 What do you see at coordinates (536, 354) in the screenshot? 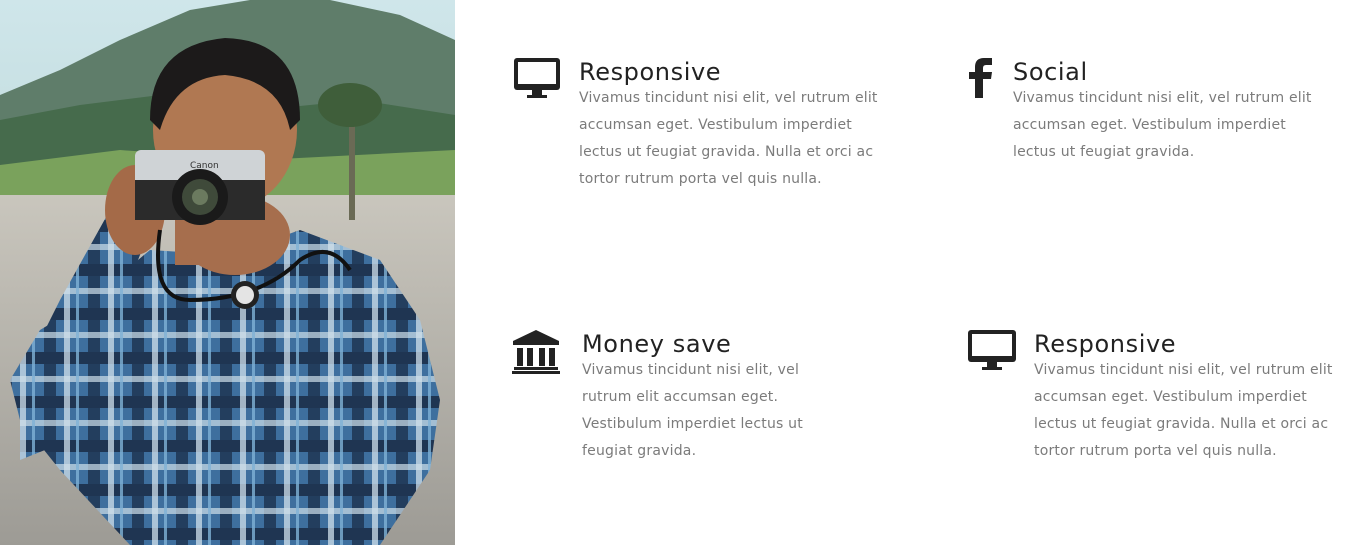
I see `bank-icon` at bounding box center [536, 354].